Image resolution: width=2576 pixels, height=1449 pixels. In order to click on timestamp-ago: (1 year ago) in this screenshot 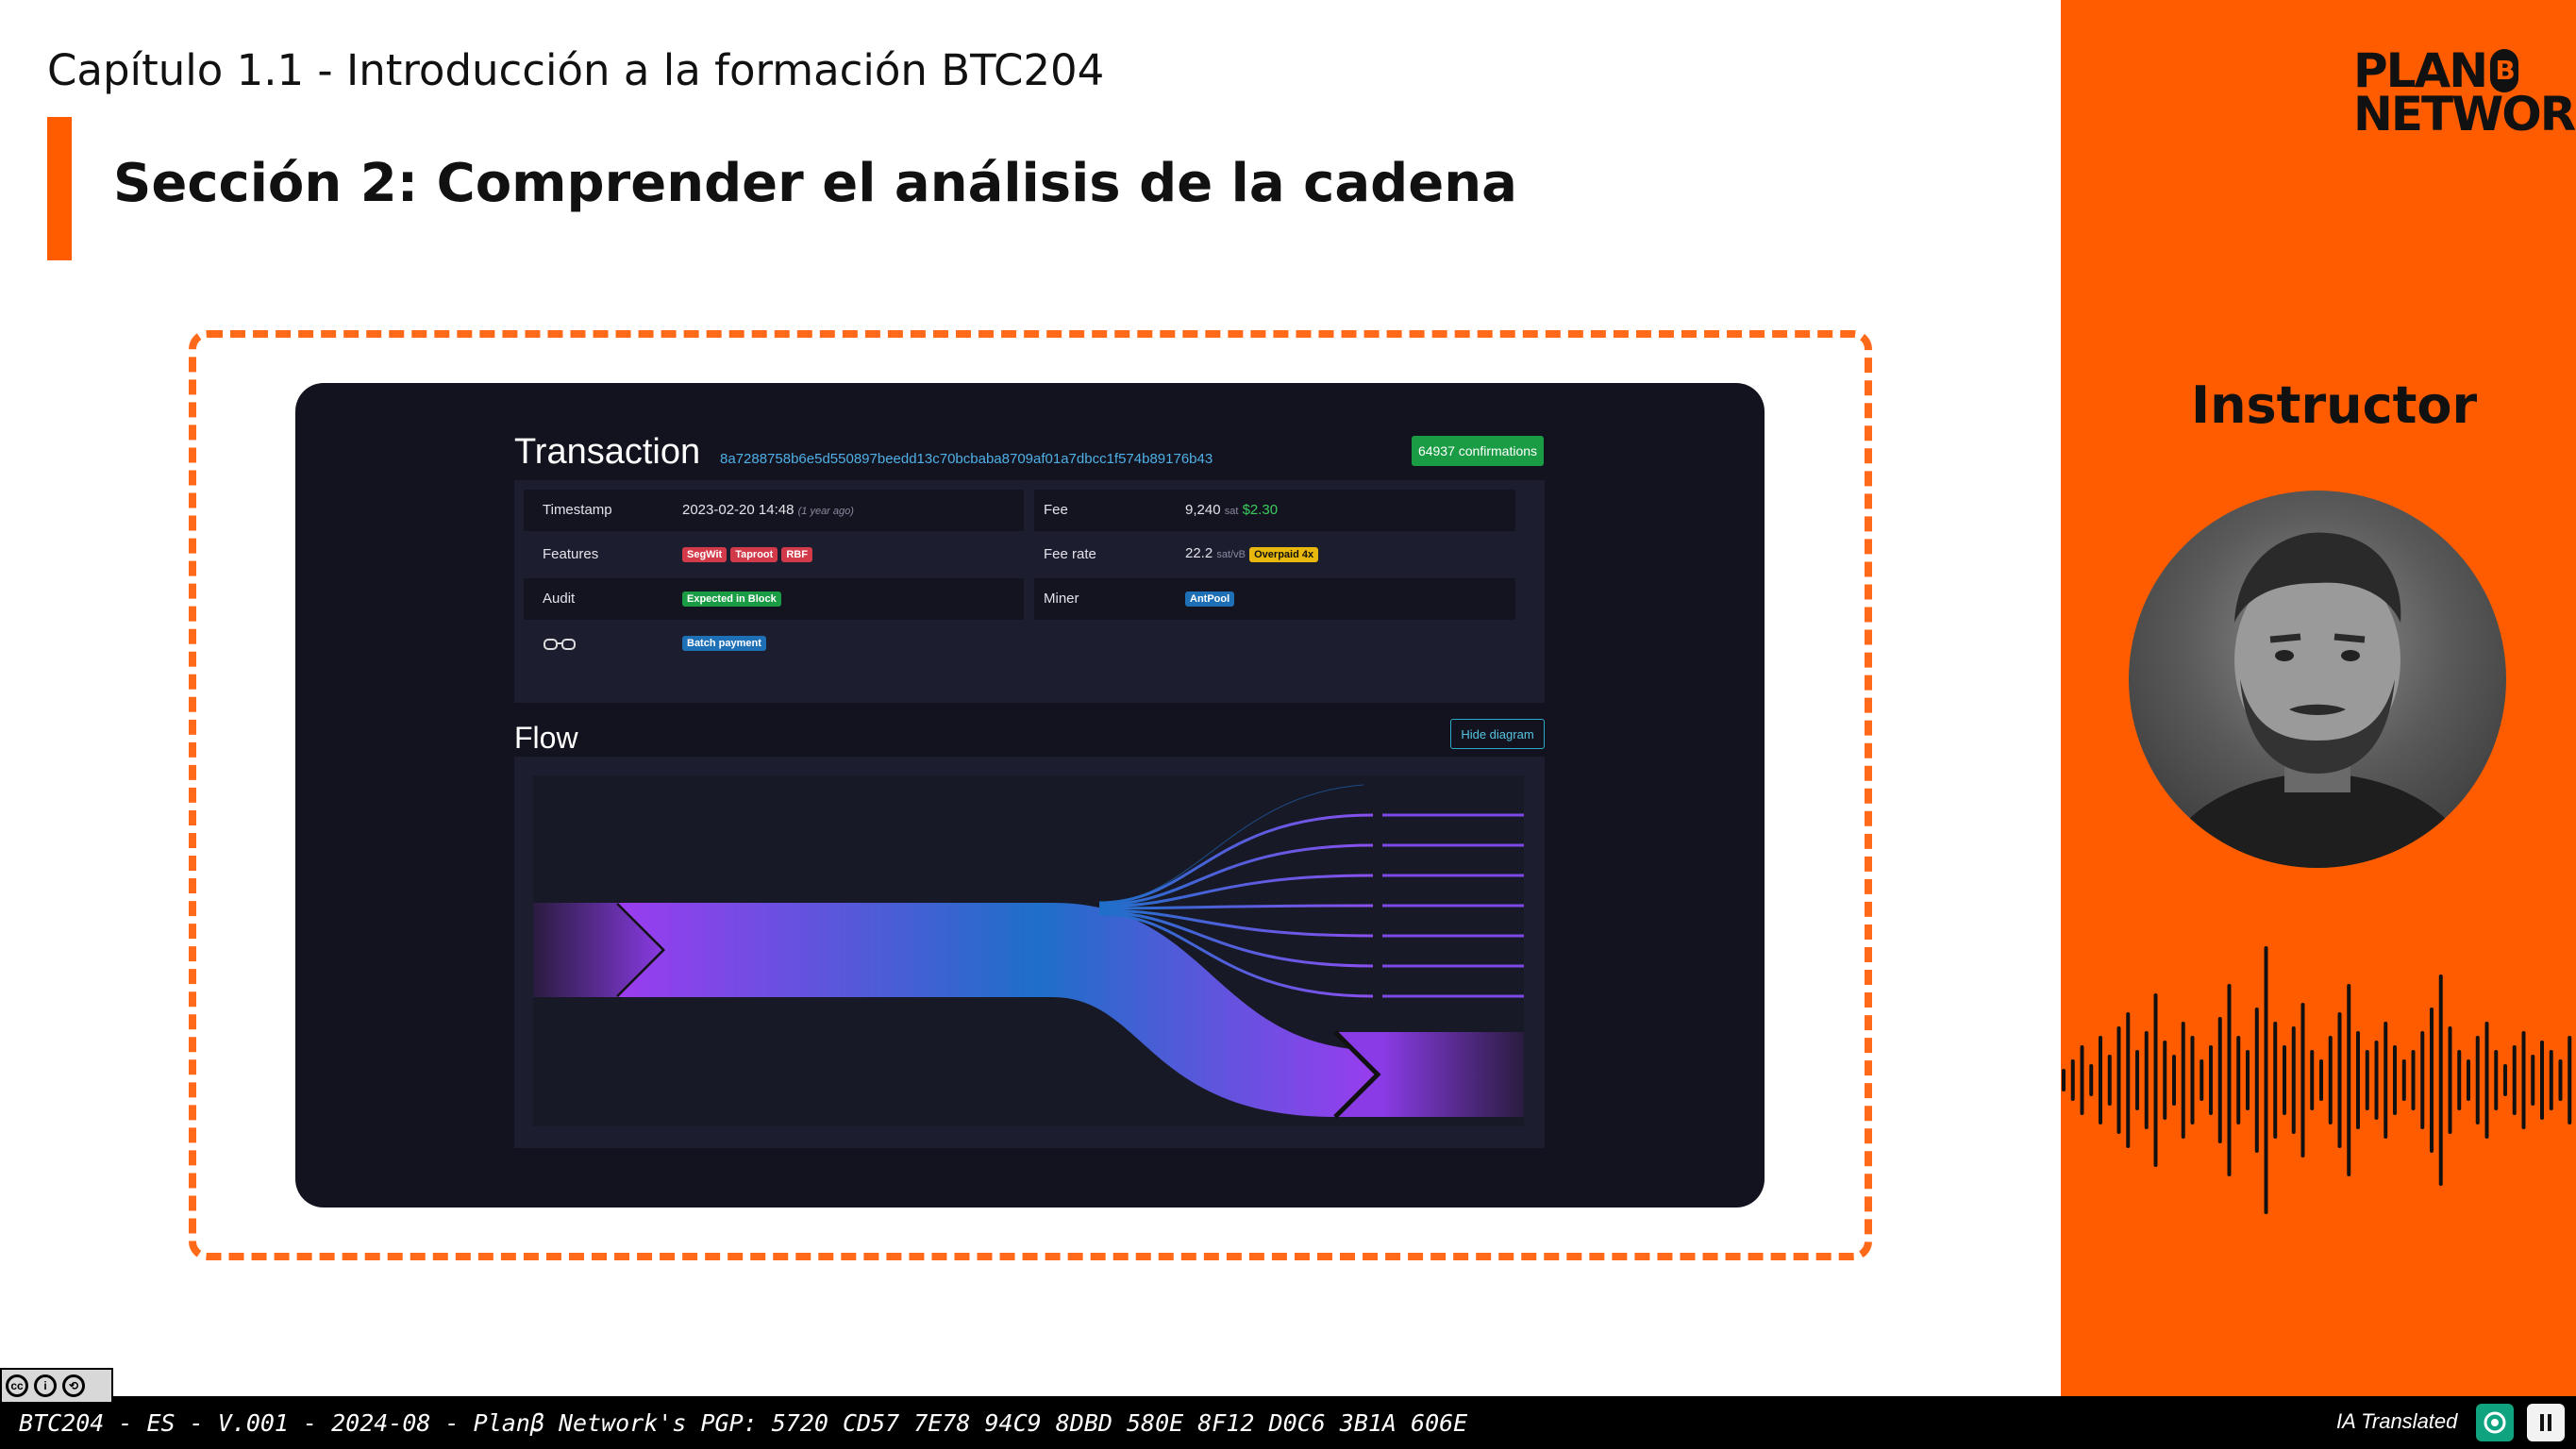, I will do `click(825, 512)`.